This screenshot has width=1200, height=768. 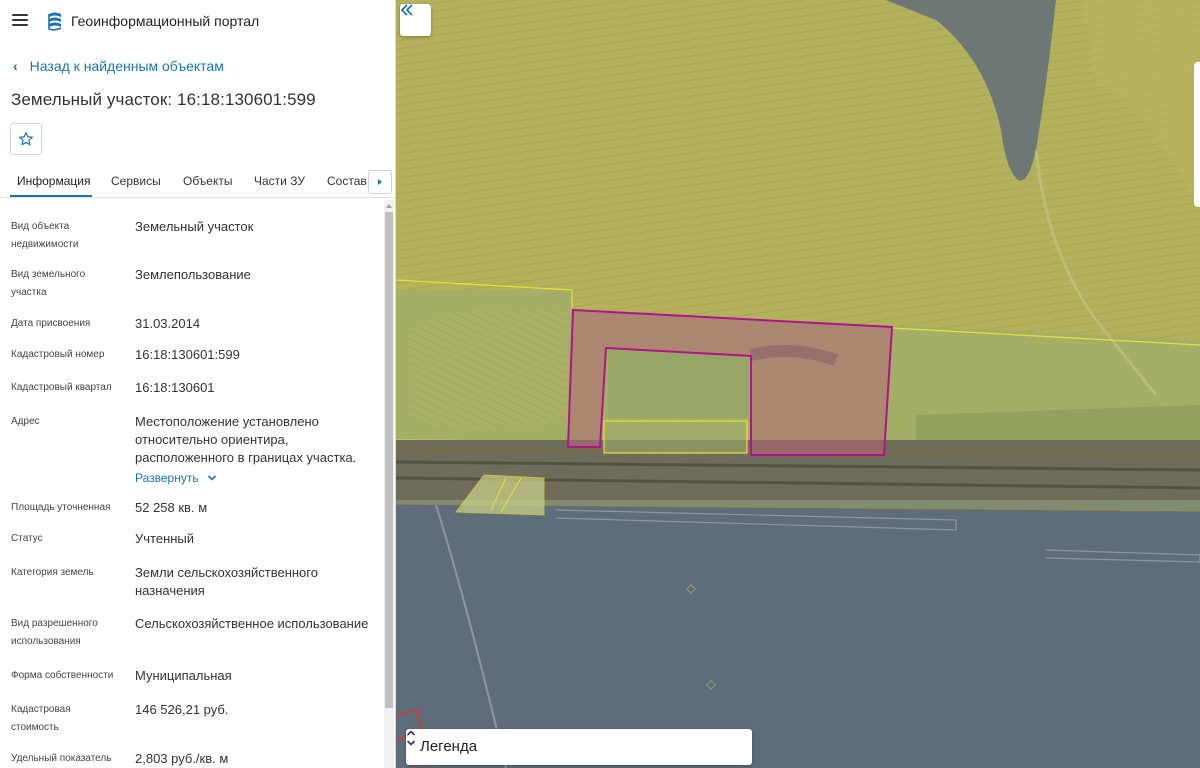 What do you see at coordinates (208, 181) in the screenshot?
I see `tab-objects: Объекты` at bounding box center [208, 181].